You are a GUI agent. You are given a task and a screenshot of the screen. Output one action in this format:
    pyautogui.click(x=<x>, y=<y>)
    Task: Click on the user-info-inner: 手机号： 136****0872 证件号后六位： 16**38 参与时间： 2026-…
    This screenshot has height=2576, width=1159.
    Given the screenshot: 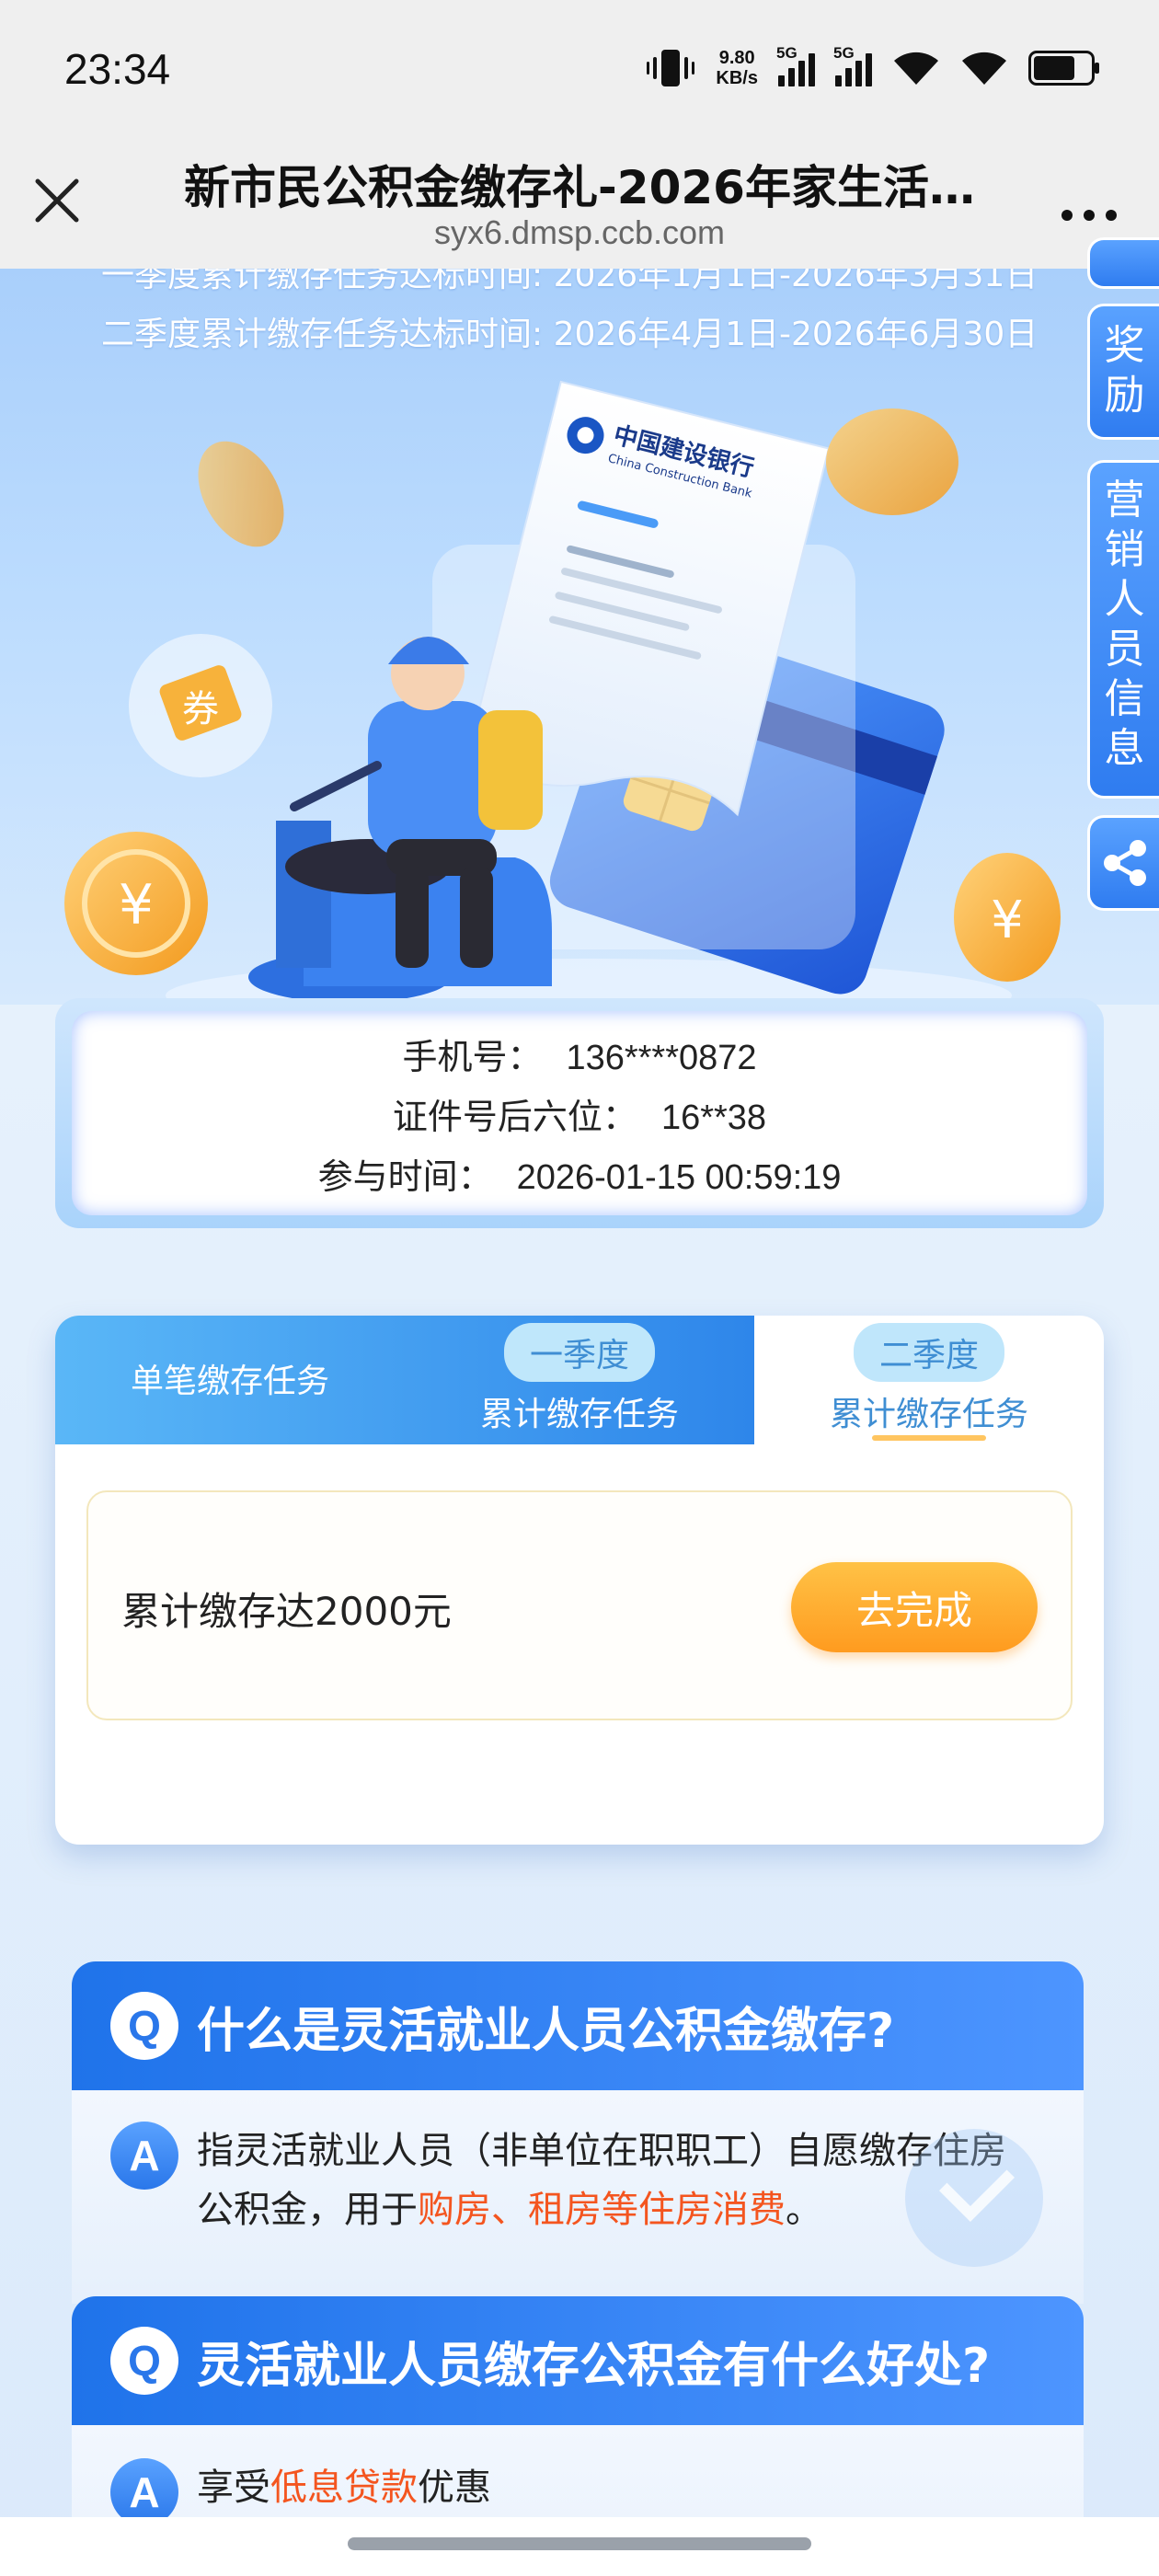 What is the action you would take?
    pyautogui.click(x=579, y=1113)
    